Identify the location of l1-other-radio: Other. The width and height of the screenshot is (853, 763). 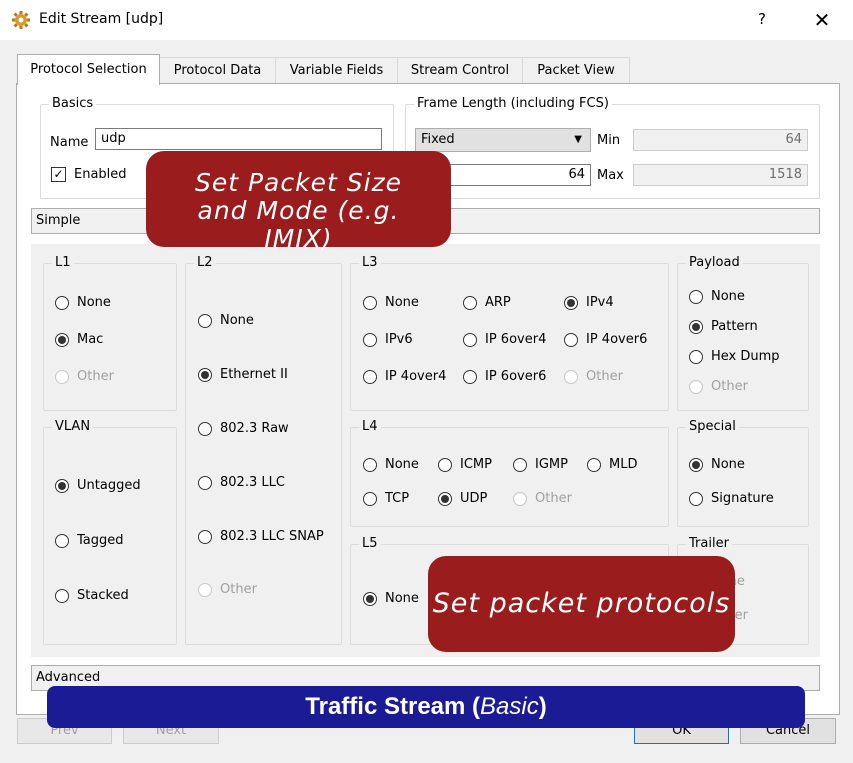
(84, 376).